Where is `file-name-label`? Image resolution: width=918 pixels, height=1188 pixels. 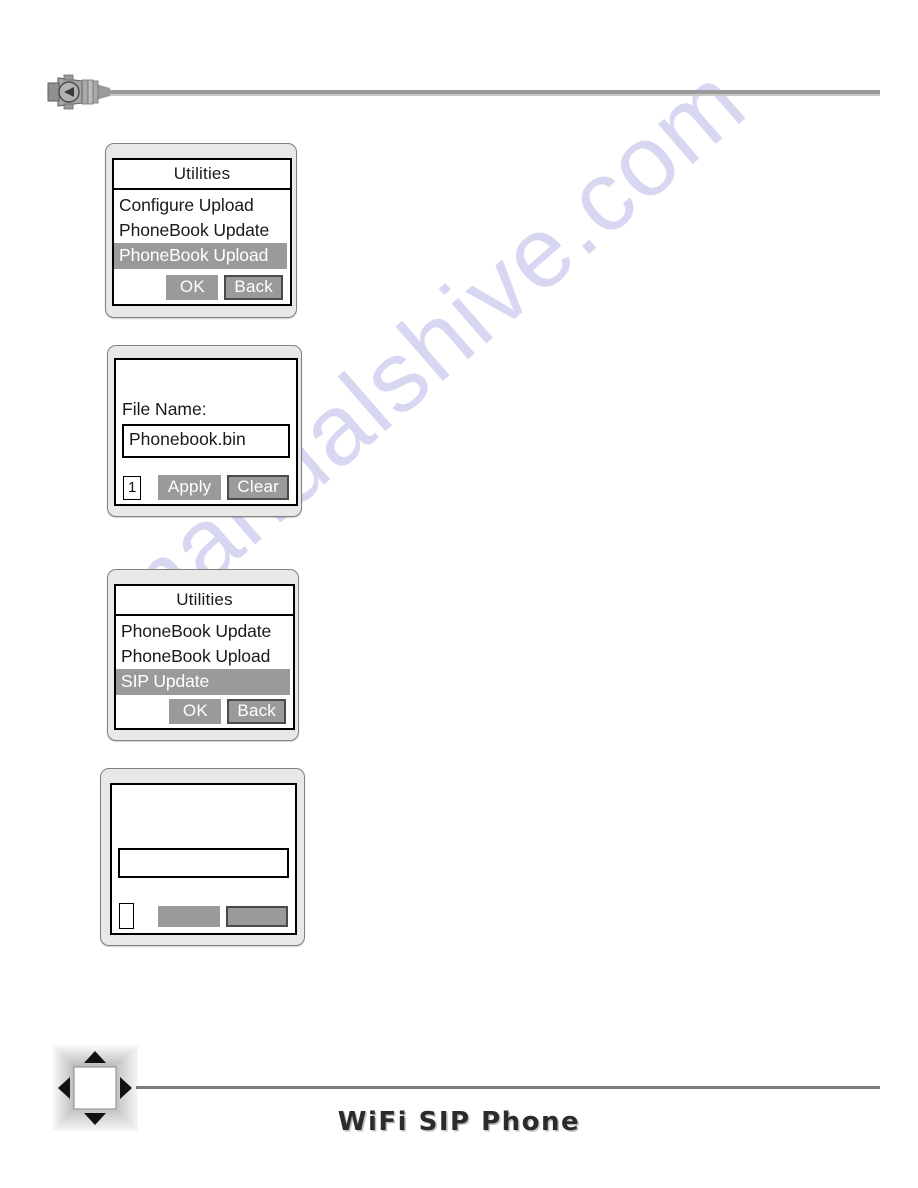
file-name-label is located at coordinates (203, 834).